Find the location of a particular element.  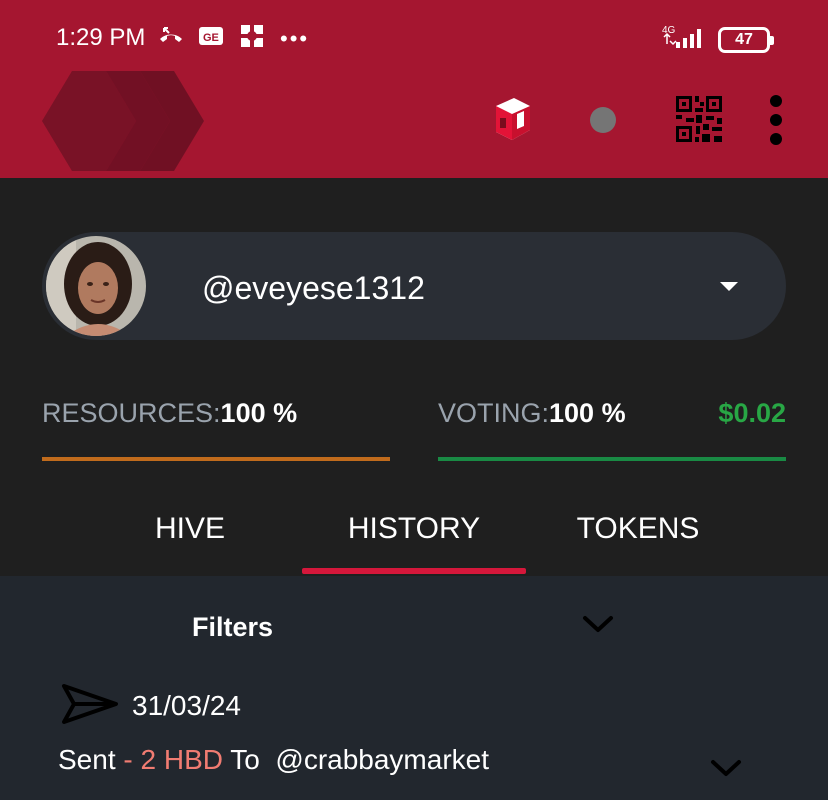

status-bar: 1:29 PM GE ••• 4G 47 is located at coordinates (414, 31).